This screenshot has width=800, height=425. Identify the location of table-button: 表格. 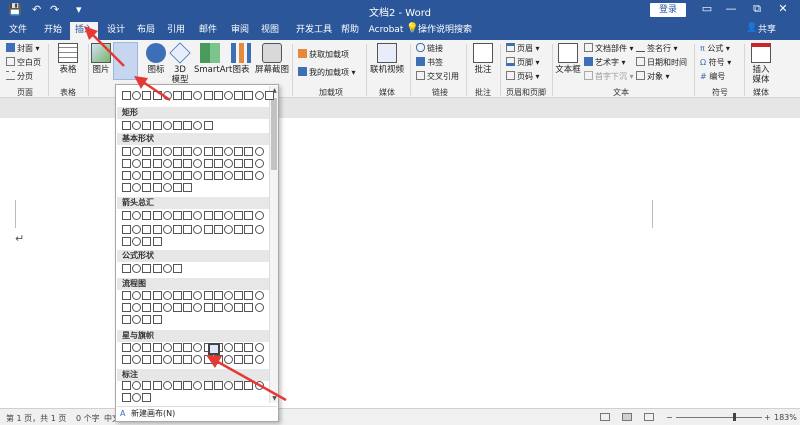
(68, 59).